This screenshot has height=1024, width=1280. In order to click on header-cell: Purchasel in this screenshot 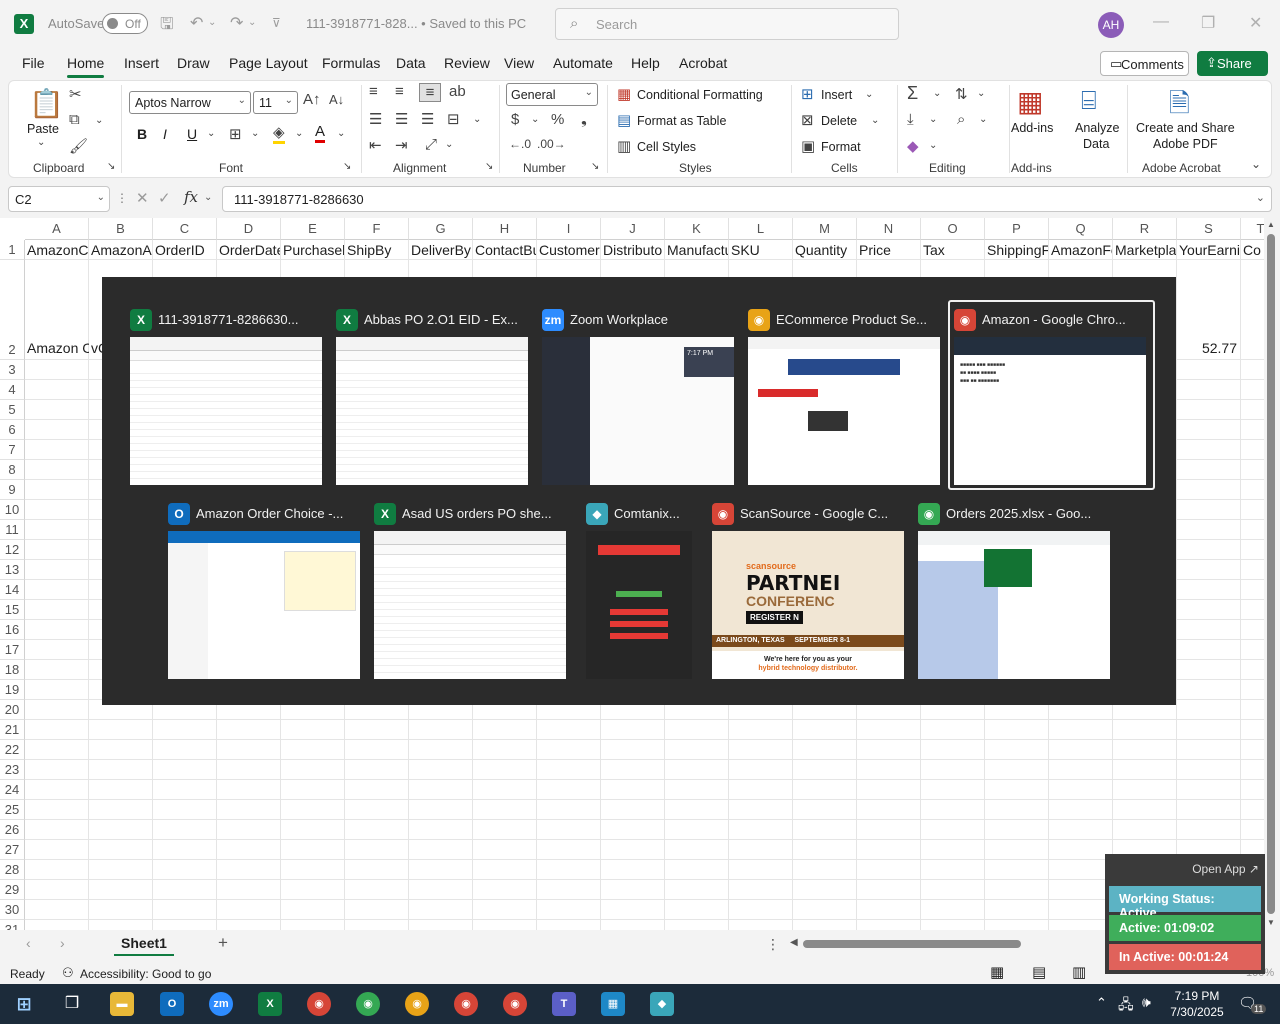, I will do `click(313, 250)`.